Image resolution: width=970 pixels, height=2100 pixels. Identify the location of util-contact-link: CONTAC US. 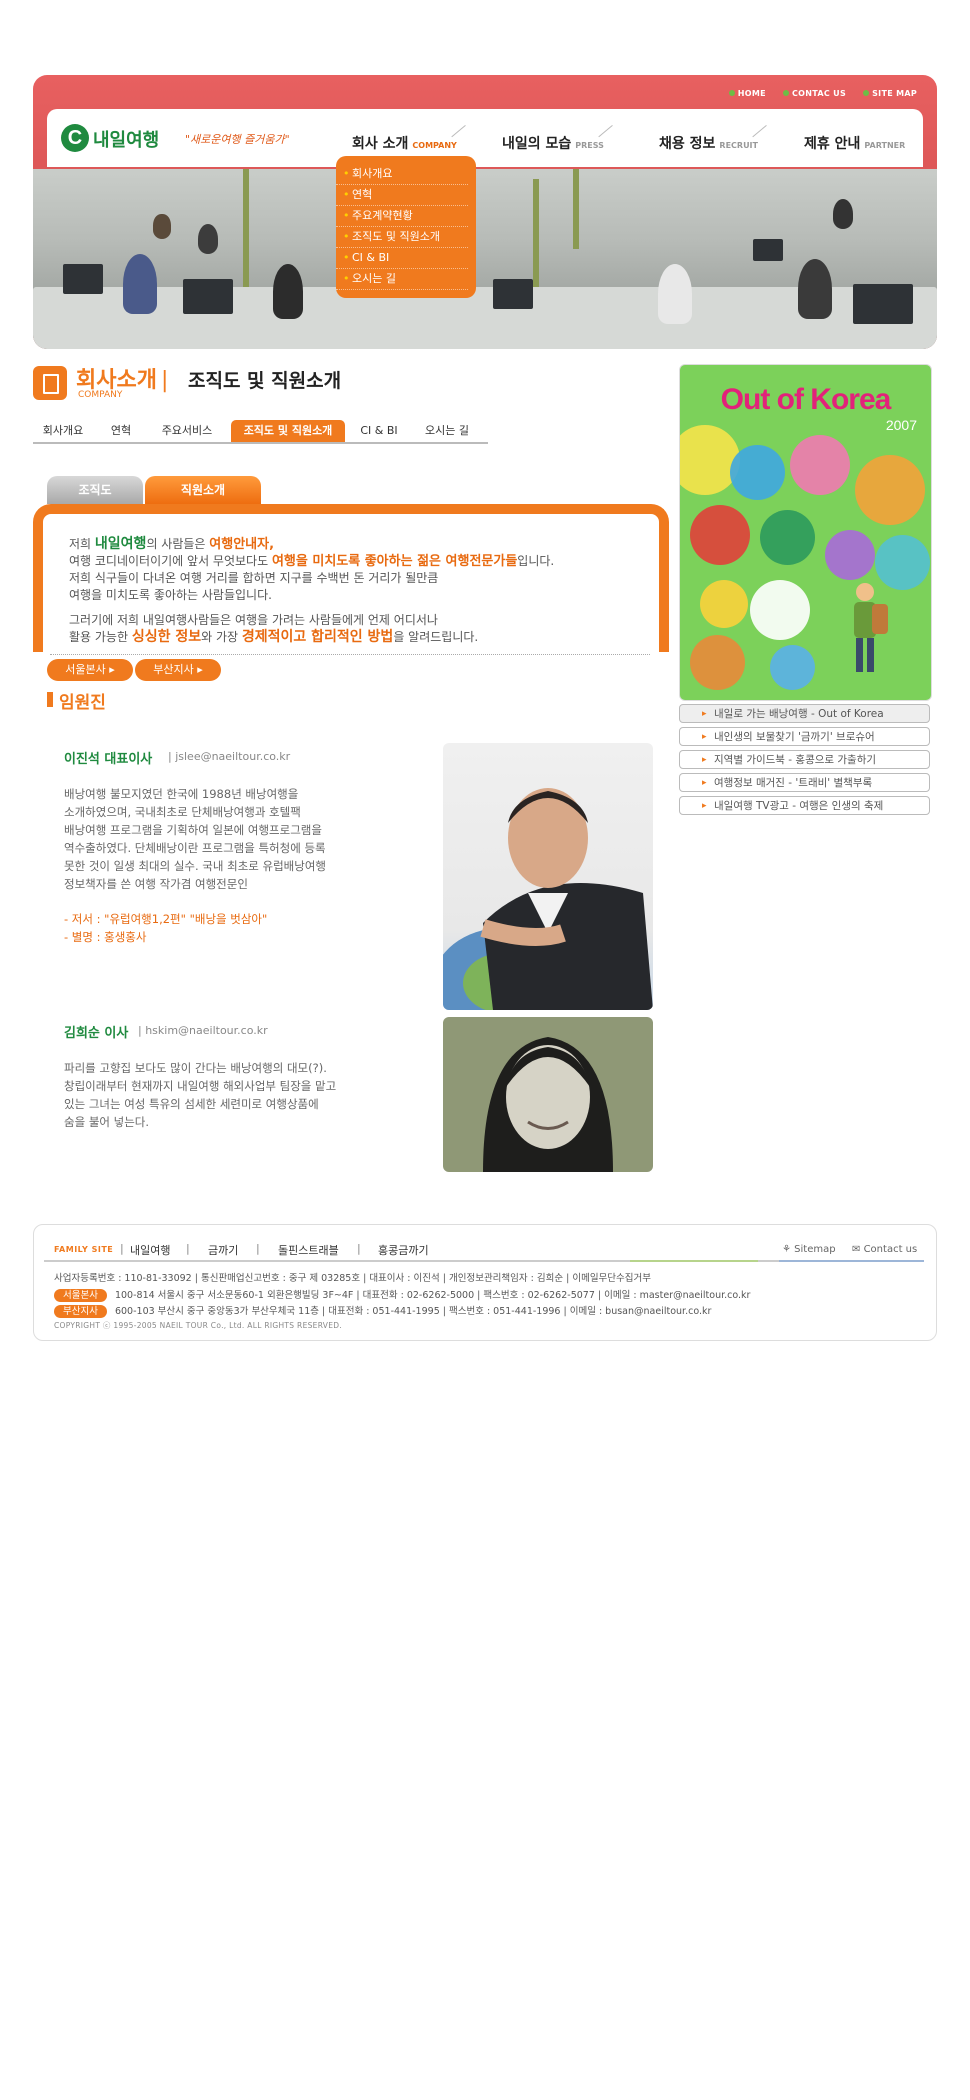
(814, 93).